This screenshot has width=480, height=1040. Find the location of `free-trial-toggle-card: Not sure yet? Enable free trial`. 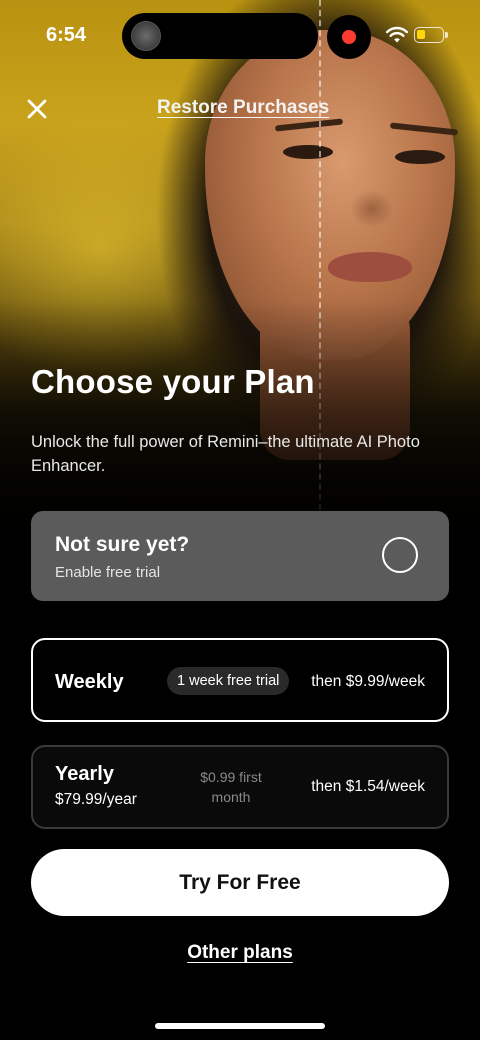

free-trial-toggle-card: Not sure yet? Enable free trial is located at coordinates (240, 556).